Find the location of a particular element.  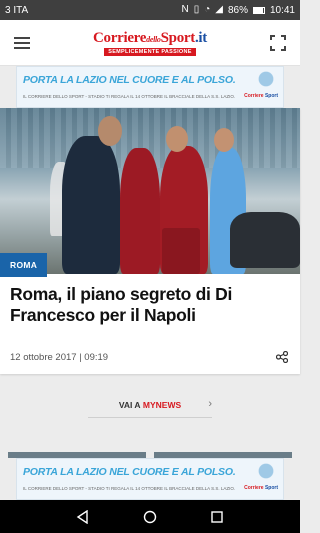

ad-headline: PORTA LA LAZIO NEL CUORE E AL POLSO. is located at coordinates (129, 80).